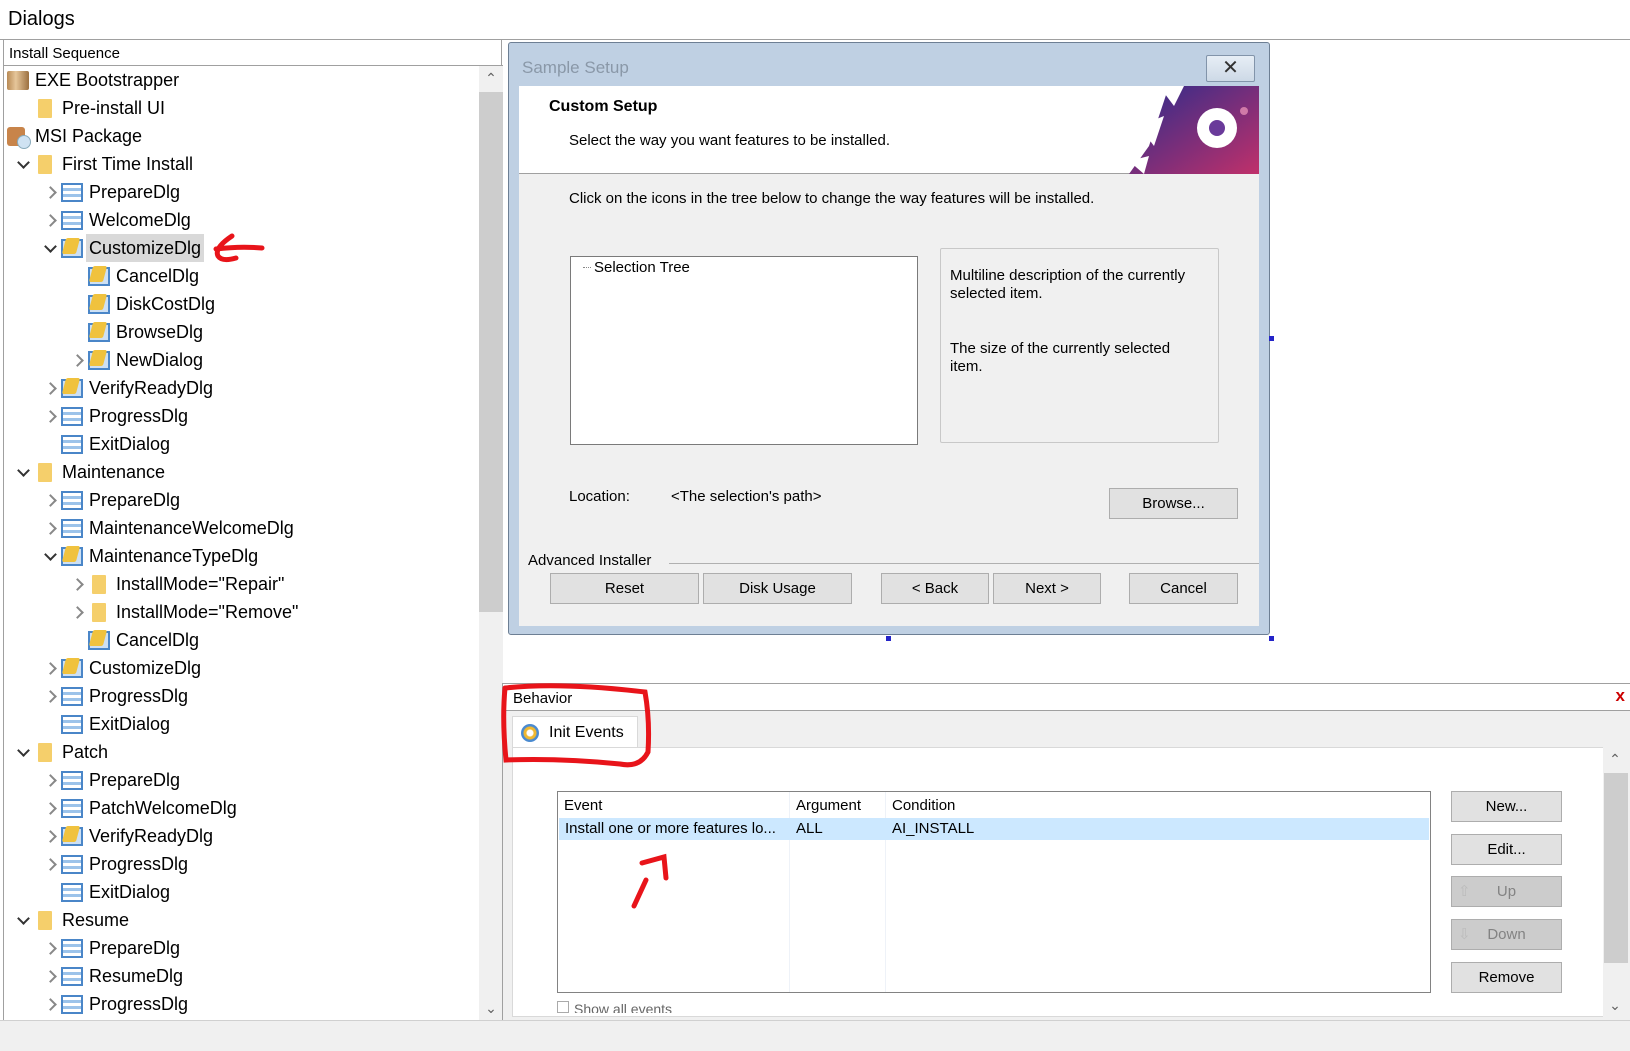 This screenshot has height=1051, width=1630. I want to click on next-button: Next >, so click(1047, 588).